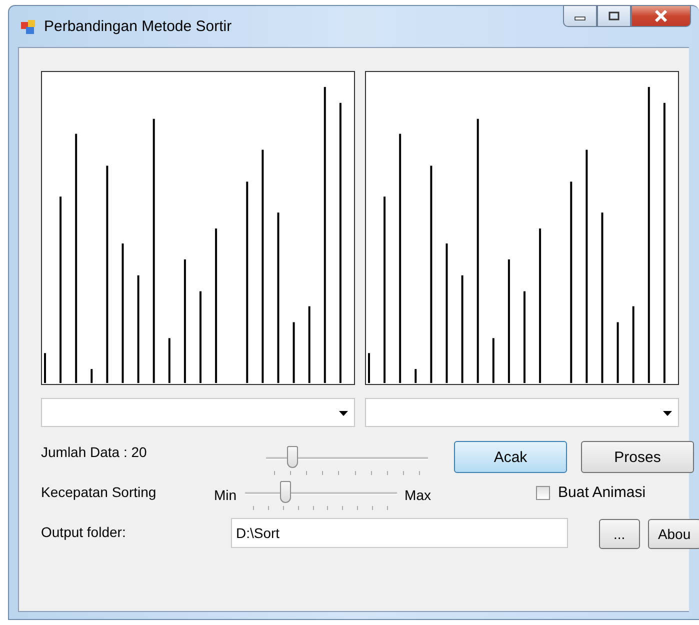 The height and width of the screenshot is (625, 699). I want to click on close-icon, so click(661, 16).